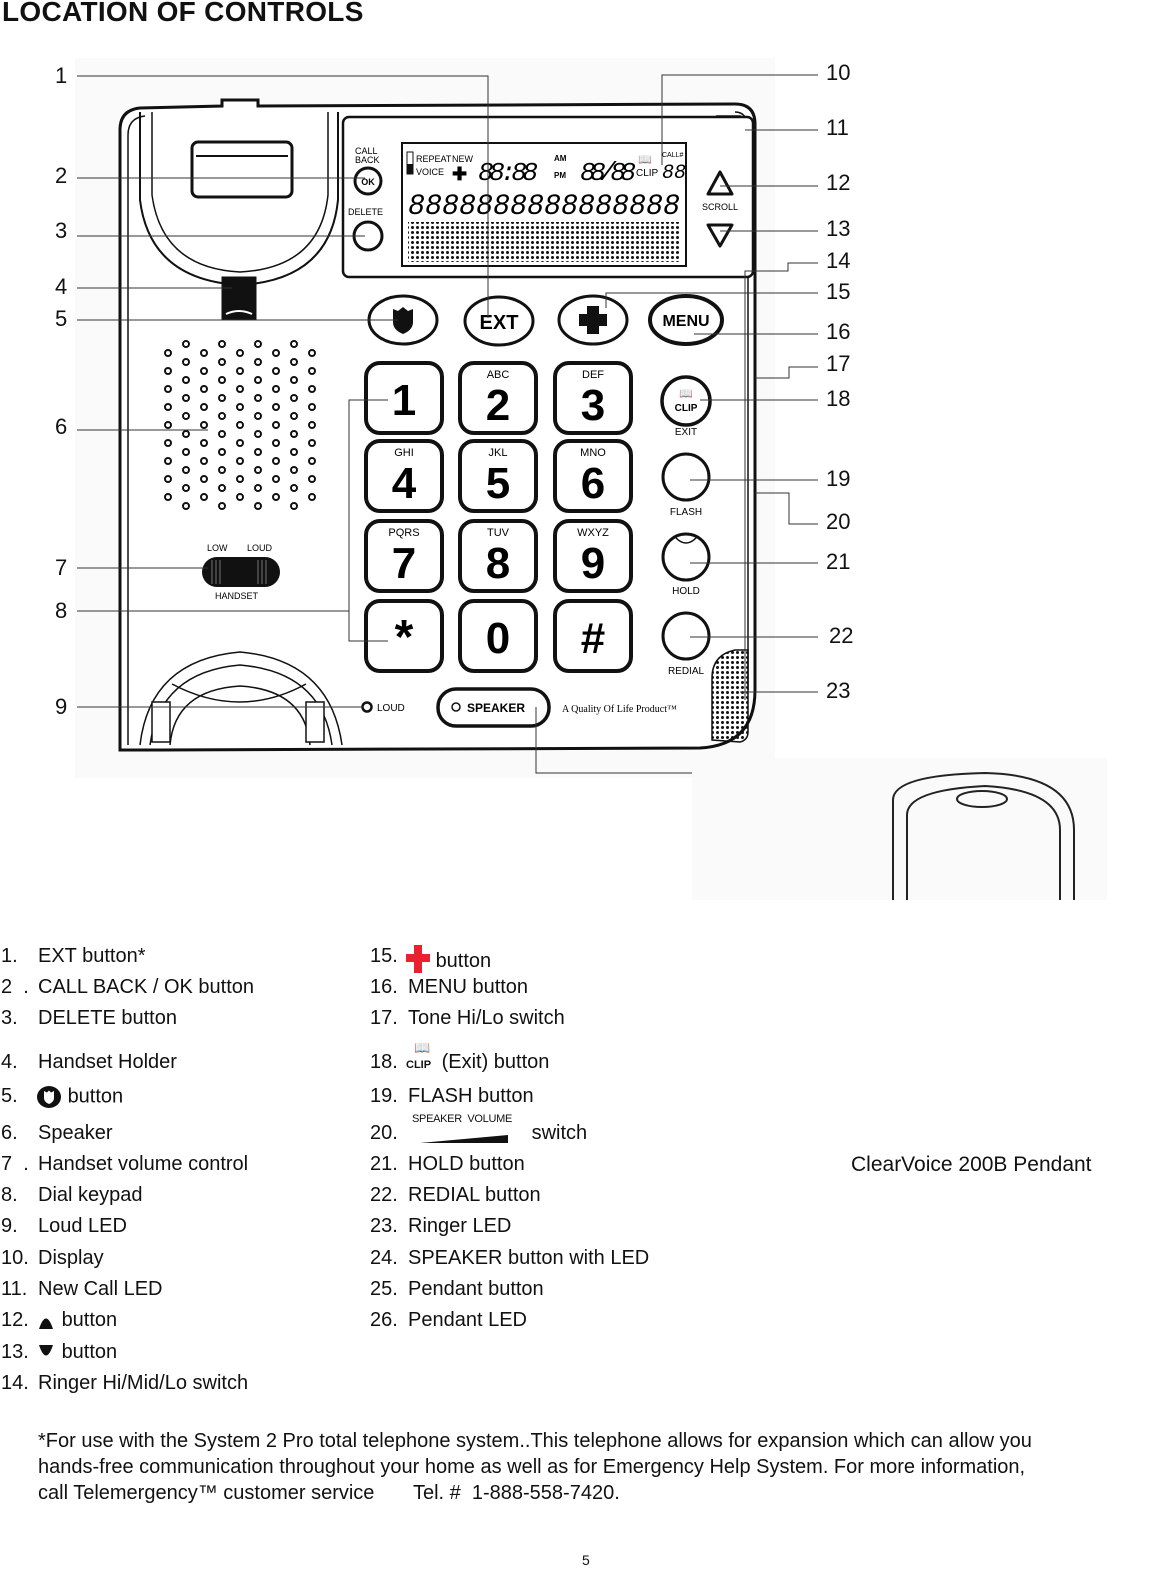 The image size is (1175, 1587). What do you see at coordinates (384, 1226) in the screenshot?
I see `legend-number: 23.` at bounding box center [384, 1226].